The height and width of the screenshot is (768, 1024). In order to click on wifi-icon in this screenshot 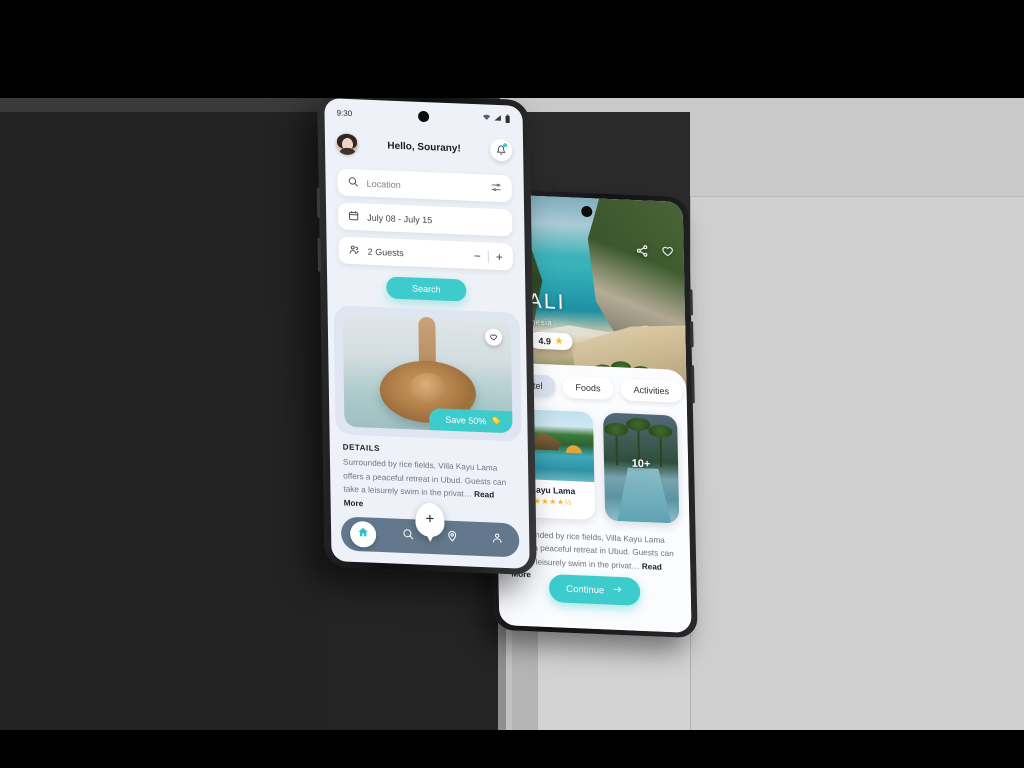, I will do `click(486, 118)`.